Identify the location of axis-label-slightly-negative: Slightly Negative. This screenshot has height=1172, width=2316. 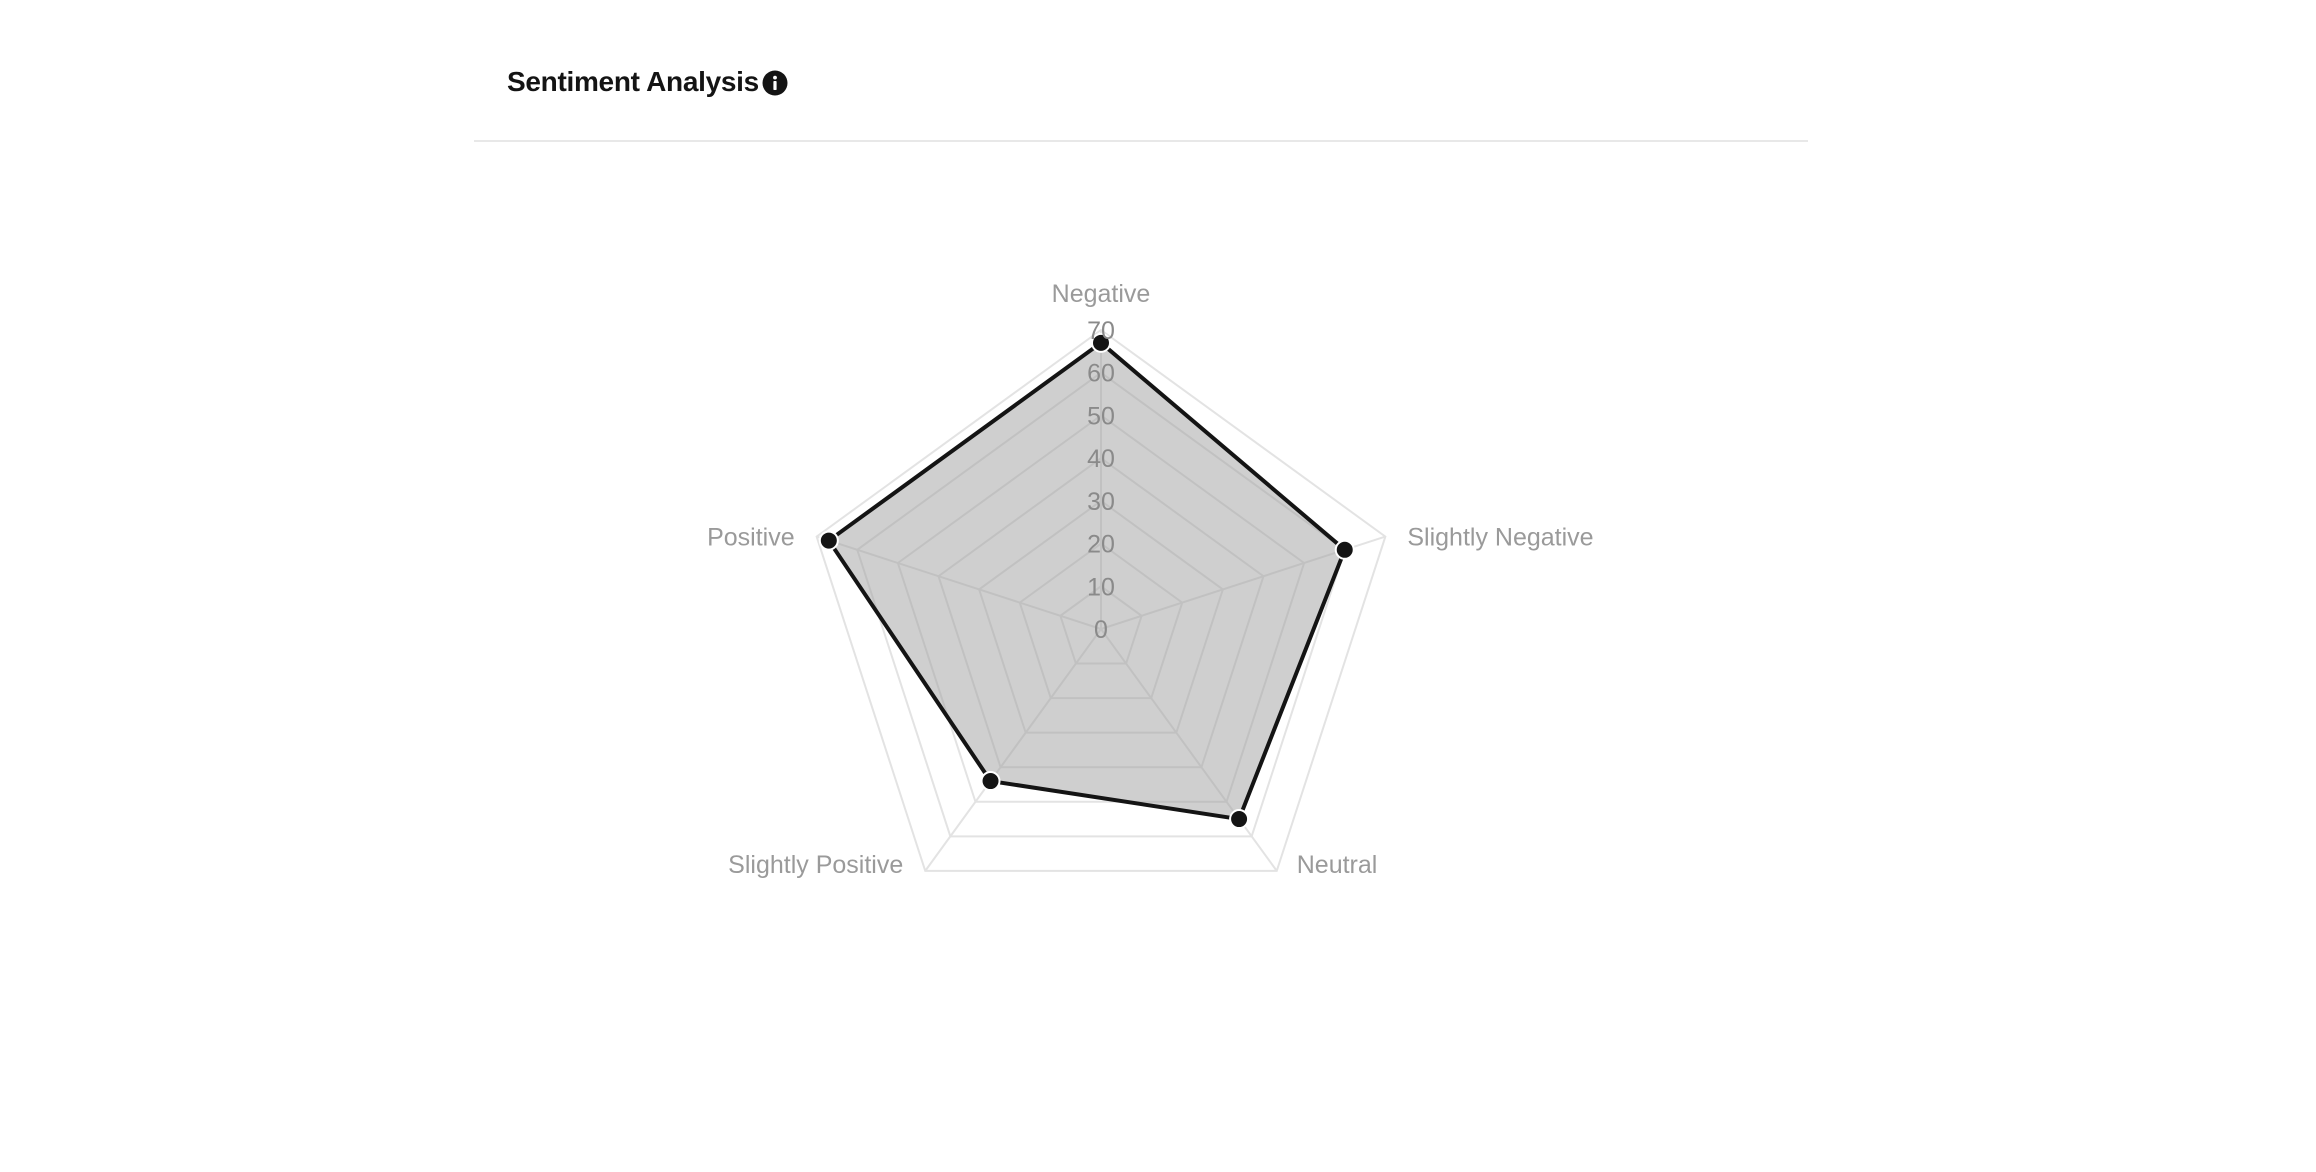
(1500, 538).